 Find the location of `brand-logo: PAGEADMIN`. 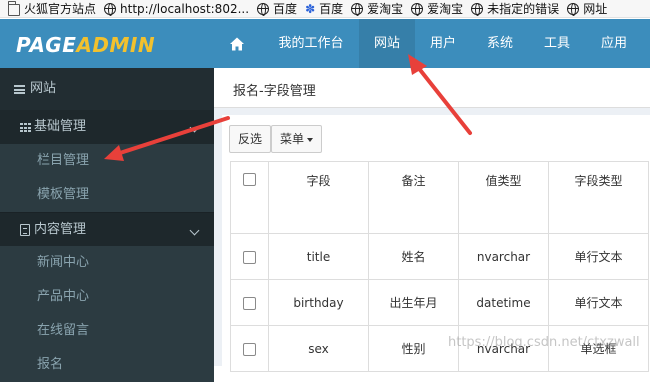

brand-logo: PAGEADMIN is located at coordinates (85, 45).